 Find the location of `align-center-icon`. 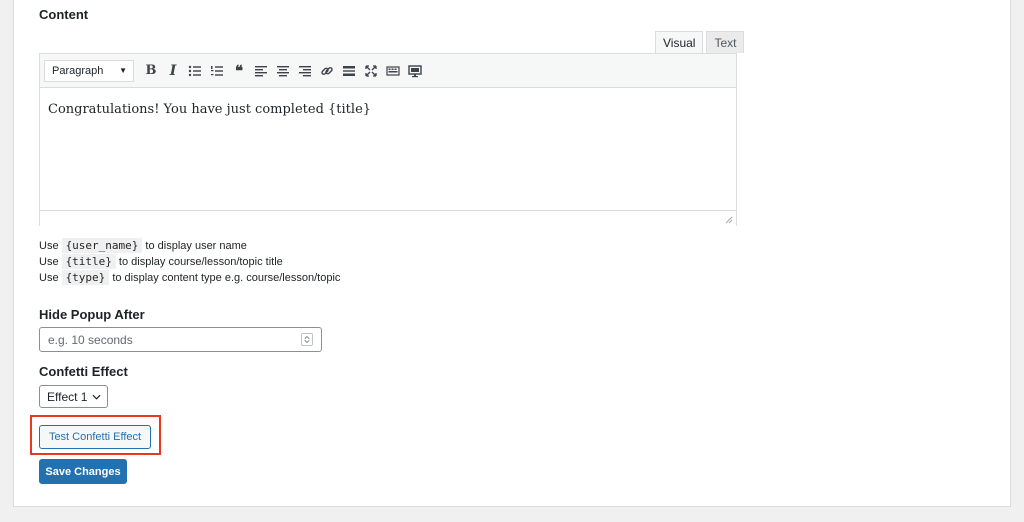

align-center-icon is located at coordinates (283, 71).